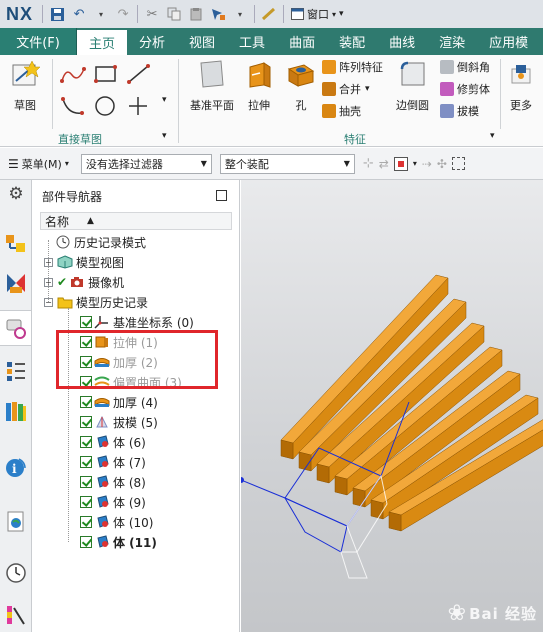 The image size is (543, 632). I want to click on line-tool, so click(139, 74).